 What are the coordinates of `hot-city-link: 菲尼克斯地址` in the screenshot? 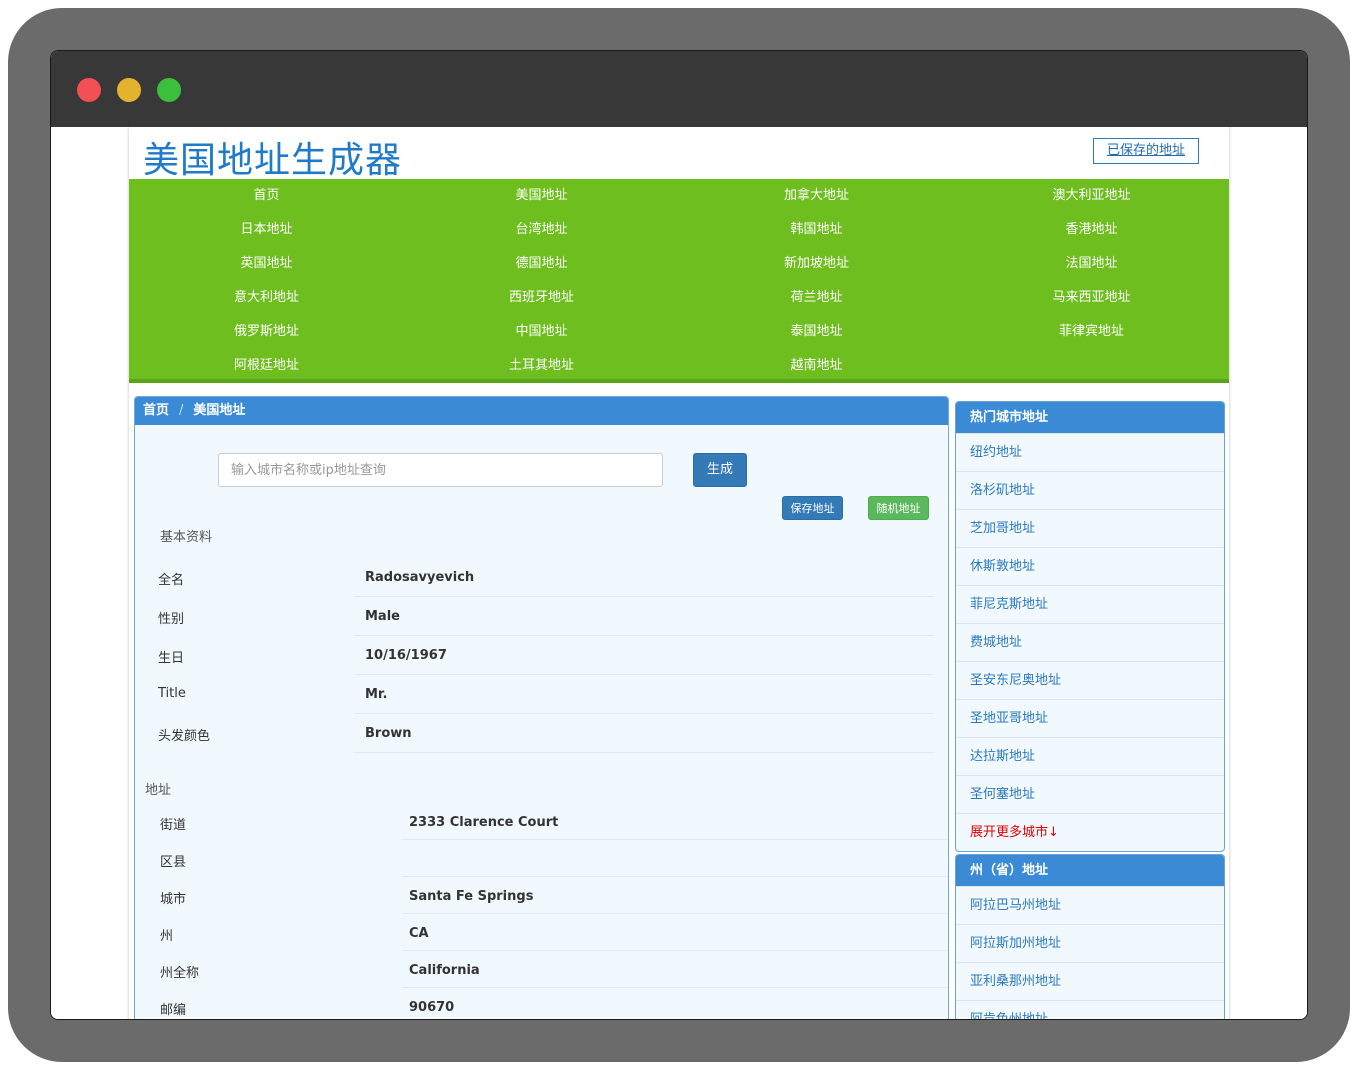 It's located at (1090, 604).